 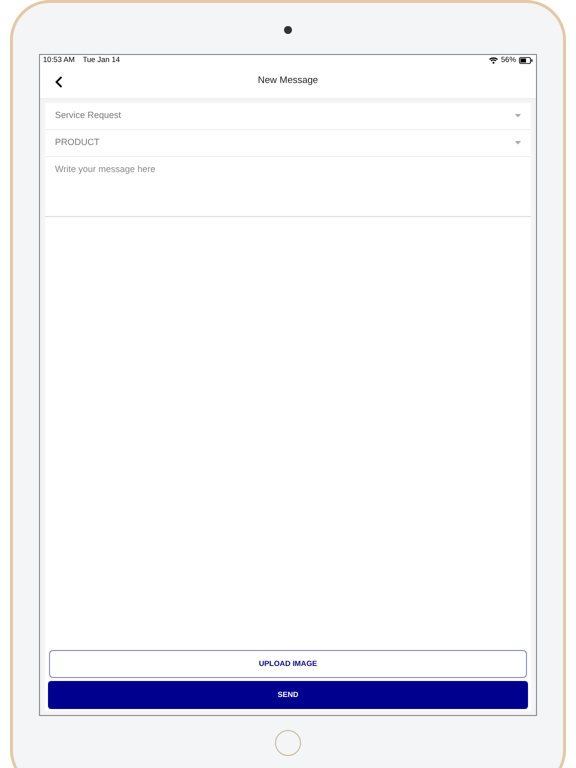 What do you see at coordinates (288, 116) in the screenshot?
I see `dropdown-field: Service Request` at bounding box center [288, 116].